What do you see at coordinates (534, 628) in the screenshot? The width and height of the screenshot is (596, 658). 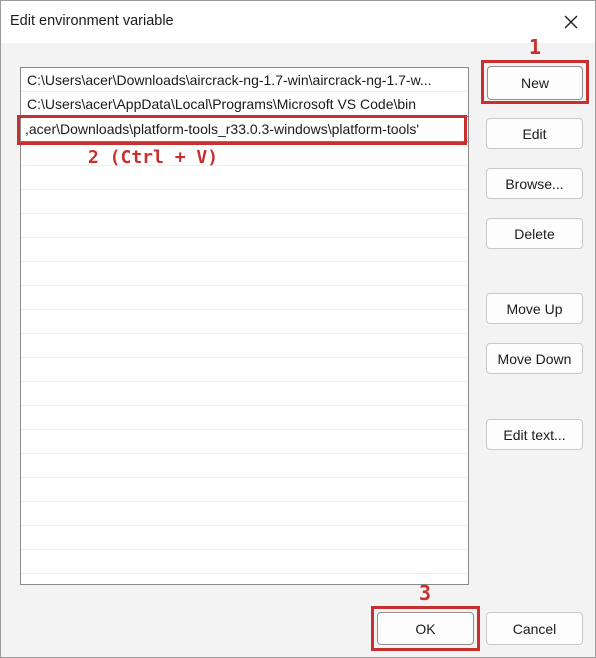 I see `cancel-button: Cancel` at bounding box center [534, 628].